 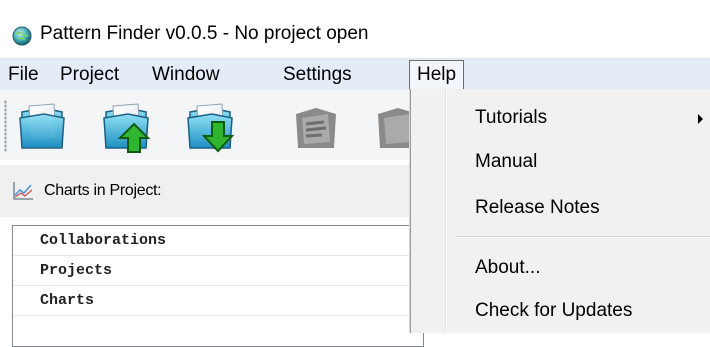 What do you see at coordinates (218, 271) in the screenshot?
I see `chart-list-item: Projects` at bounding box center [218, 271].